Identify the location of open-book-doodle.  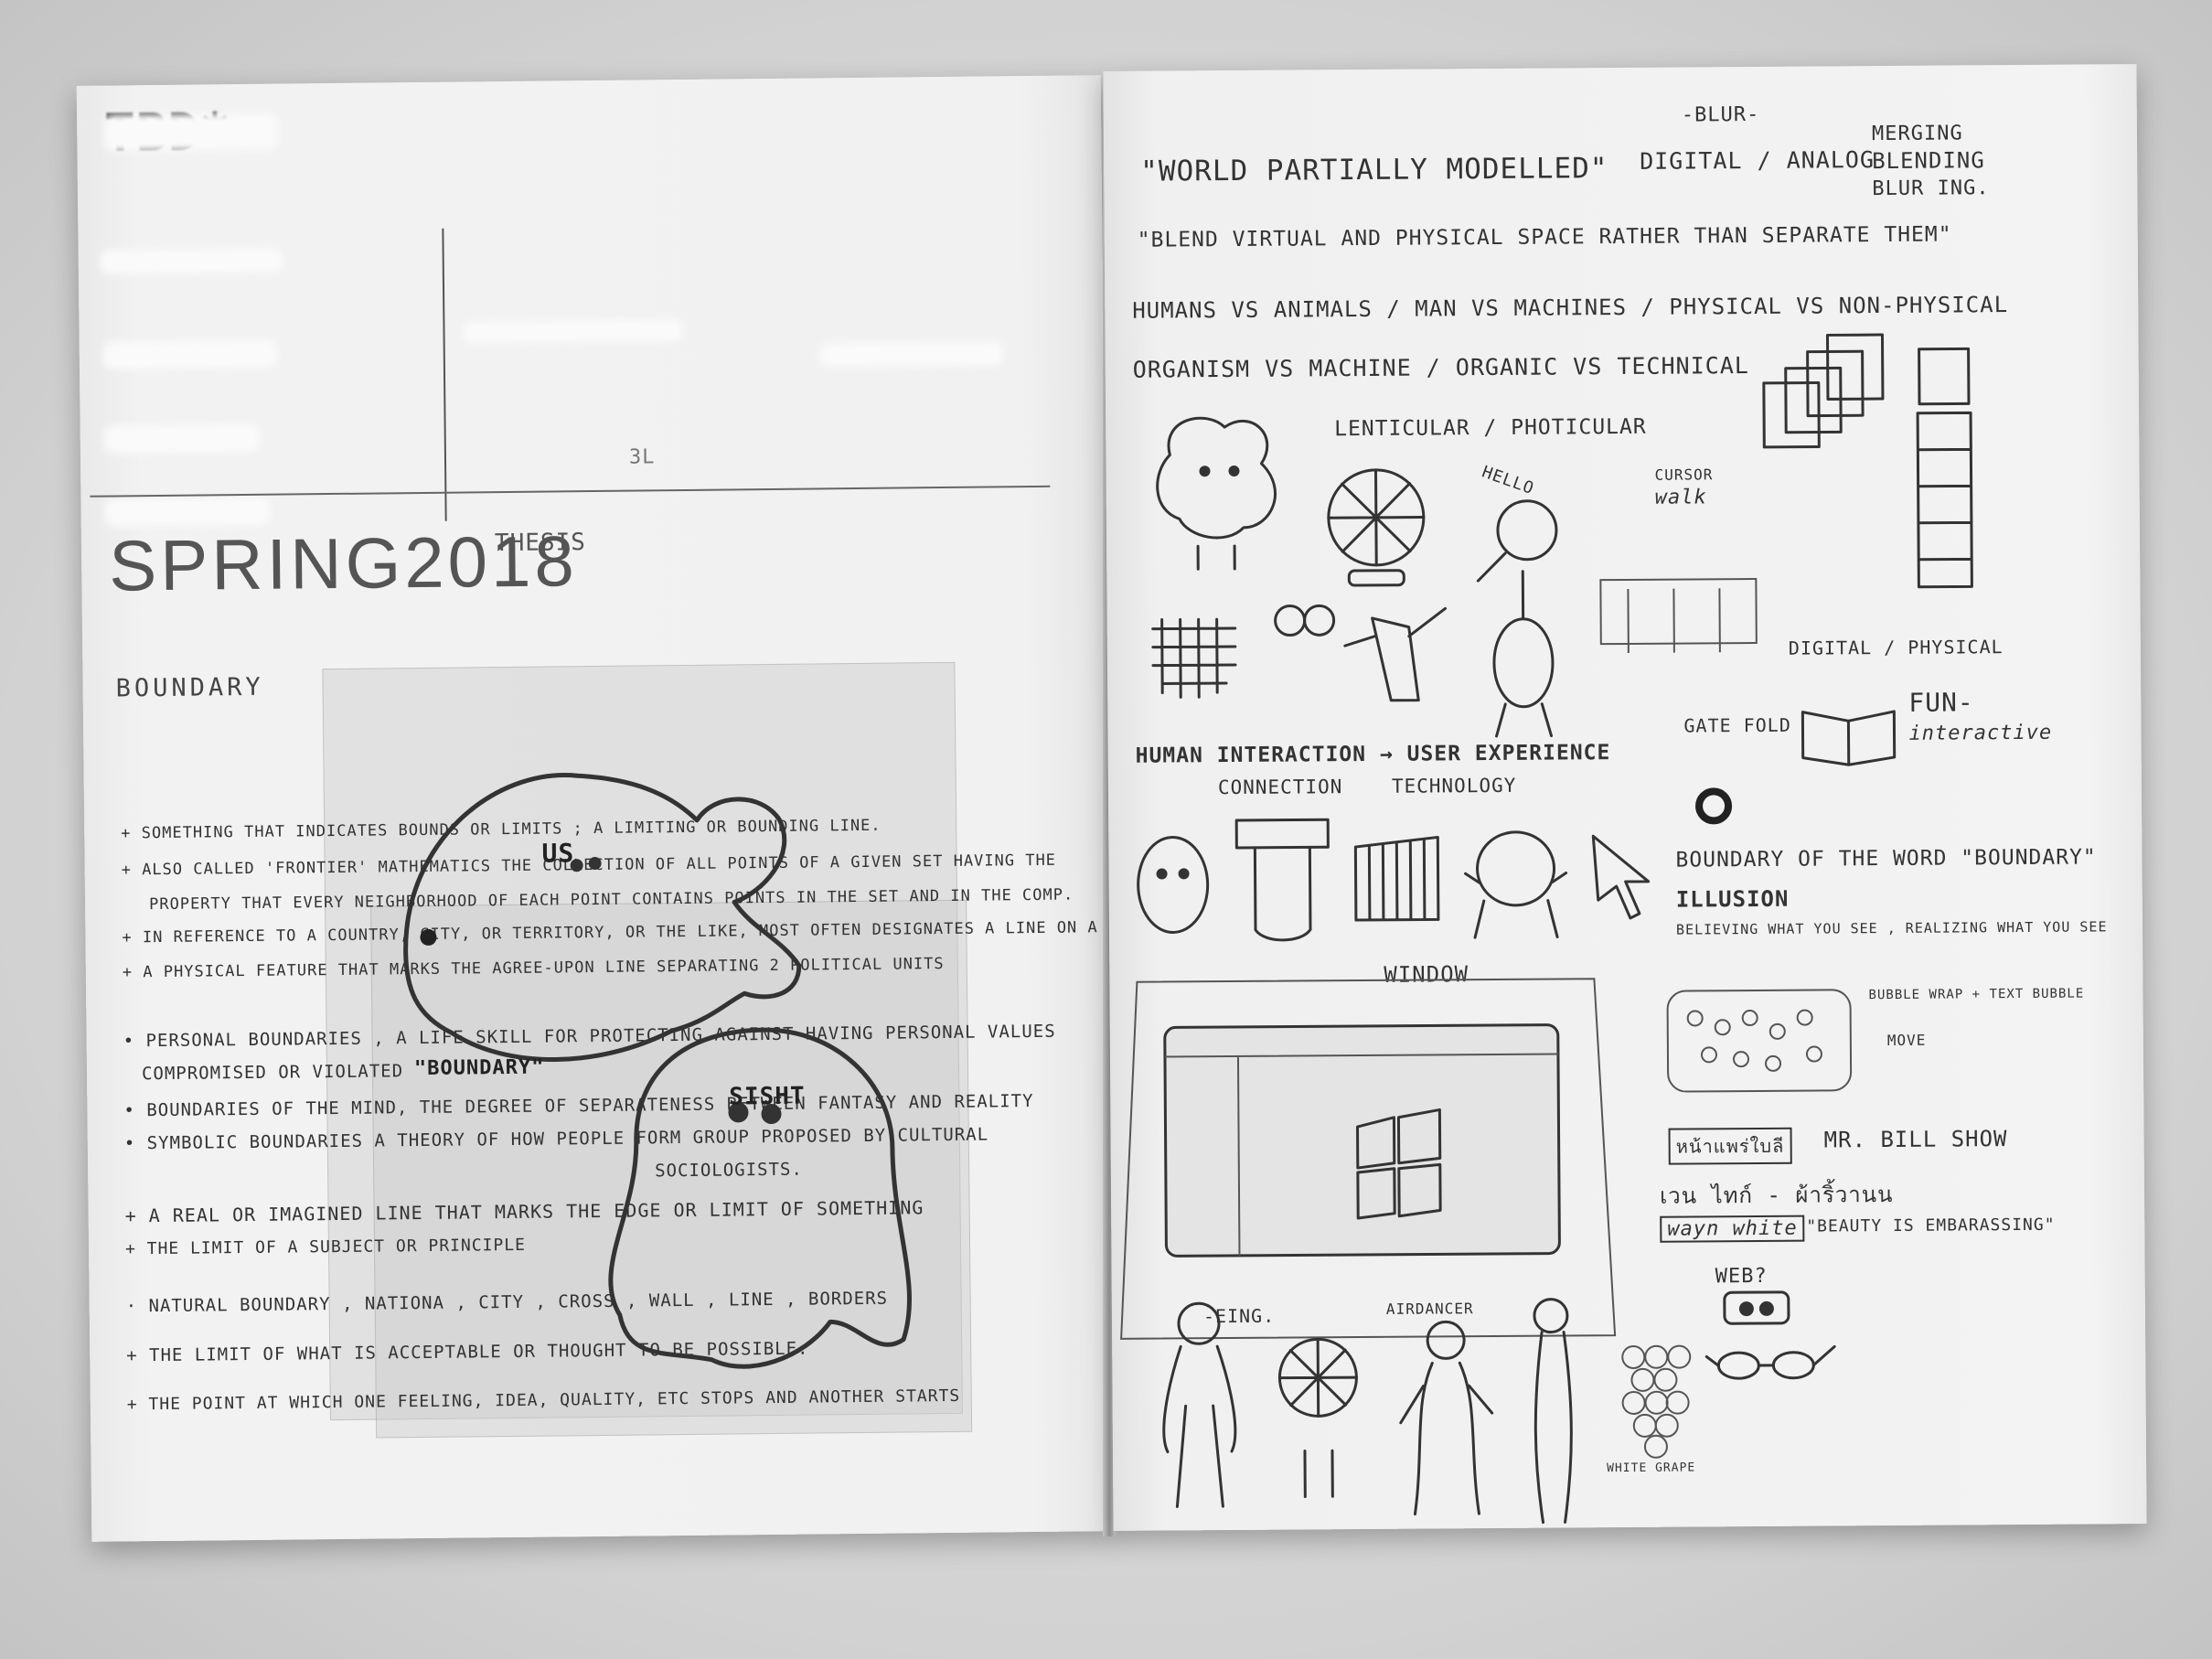
(1849, 738).